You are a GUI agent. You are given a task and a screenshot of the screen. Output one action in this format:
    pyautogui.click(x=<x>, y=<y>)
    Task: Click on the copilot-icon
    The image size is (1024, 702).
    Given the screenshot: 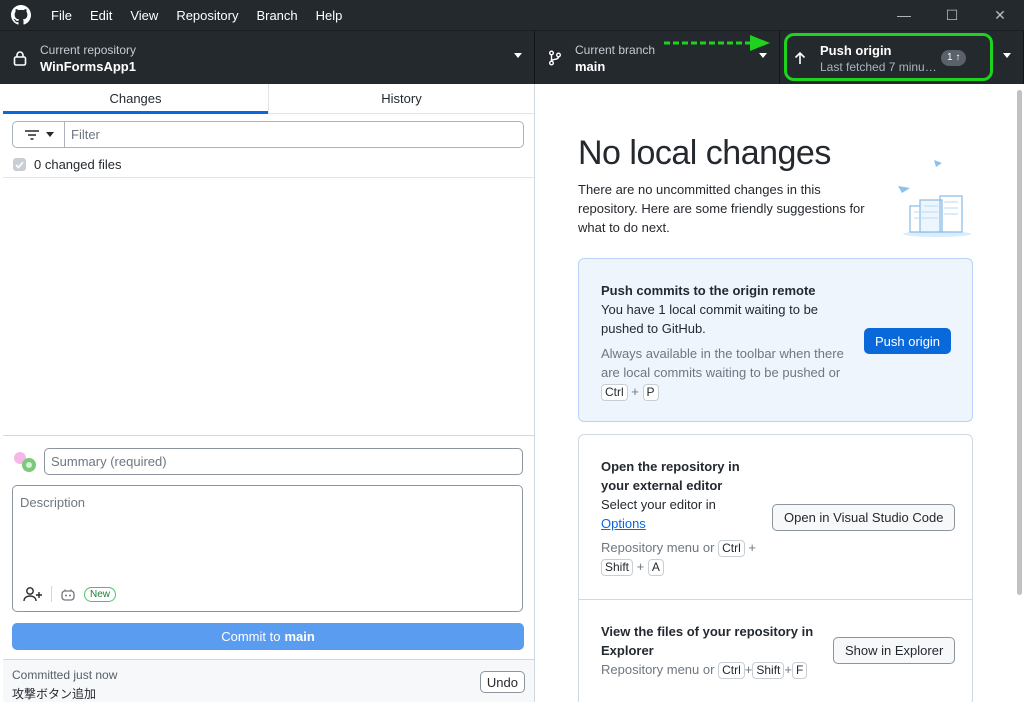 What is the action you would take?
    pyautogui.click(x=68, y=594)
    